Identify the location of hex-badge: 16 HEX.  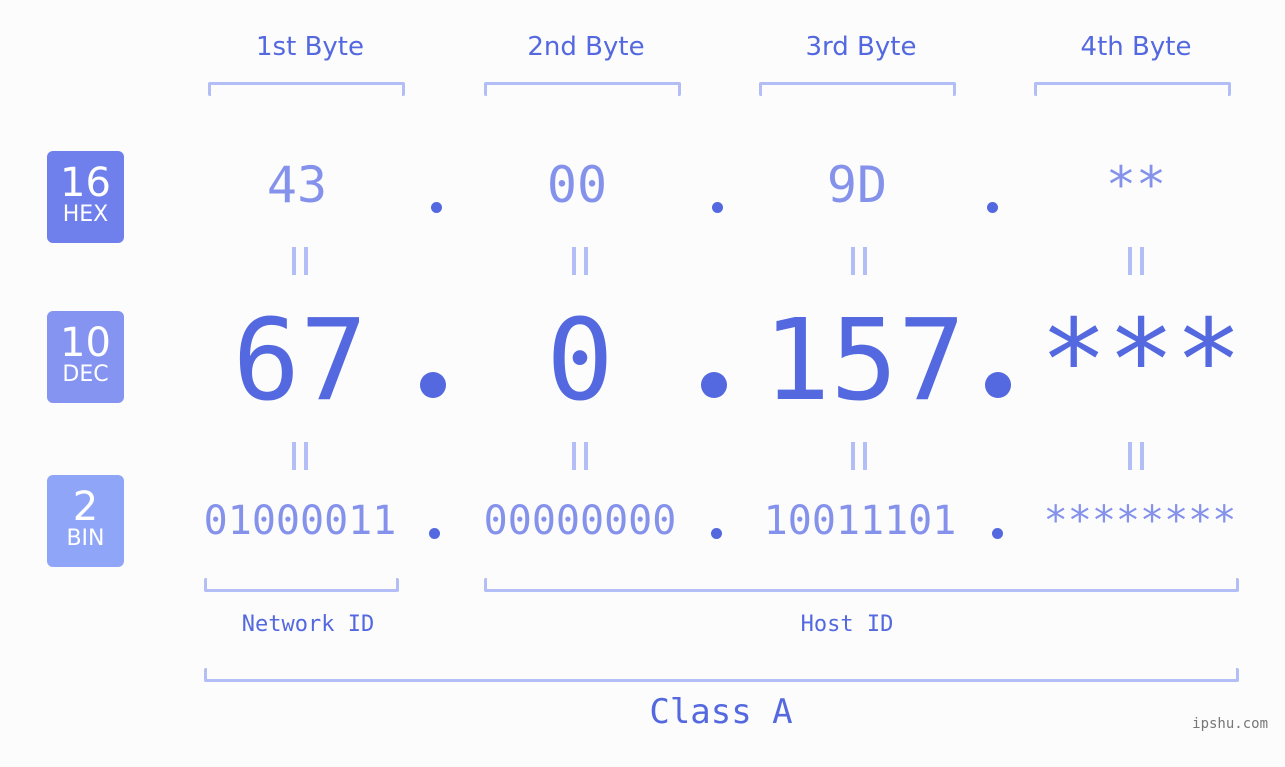
(85, 197).